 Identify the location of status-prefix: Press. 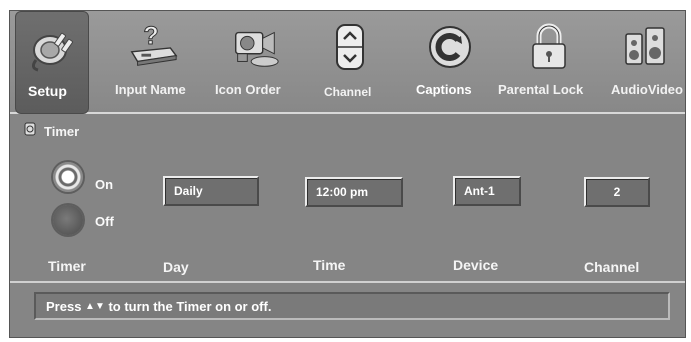
(64, 306).